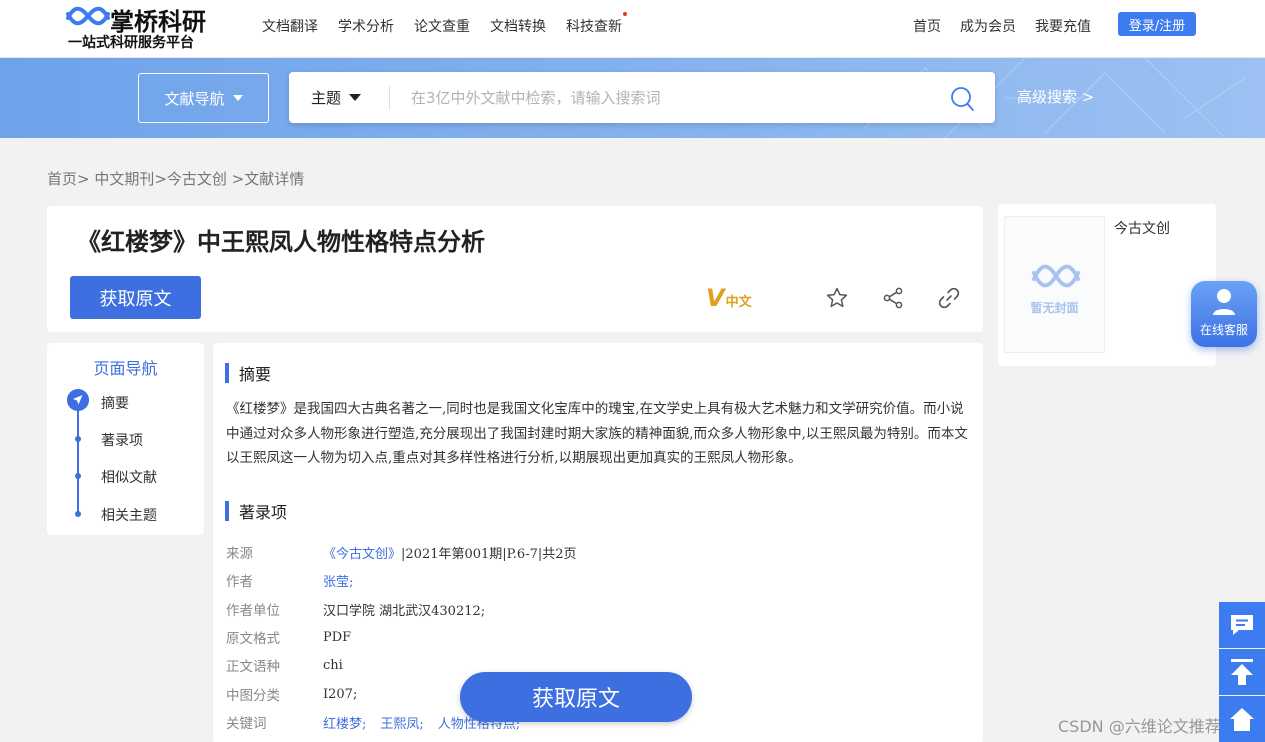 This screenshot has height=742, width=1265. What do you see at coordinates (281, 241) in the screenshot?
I see `page-title: 《红楼梦》中王熙凤人物性格特点分析` at bounding box center [281, 241].